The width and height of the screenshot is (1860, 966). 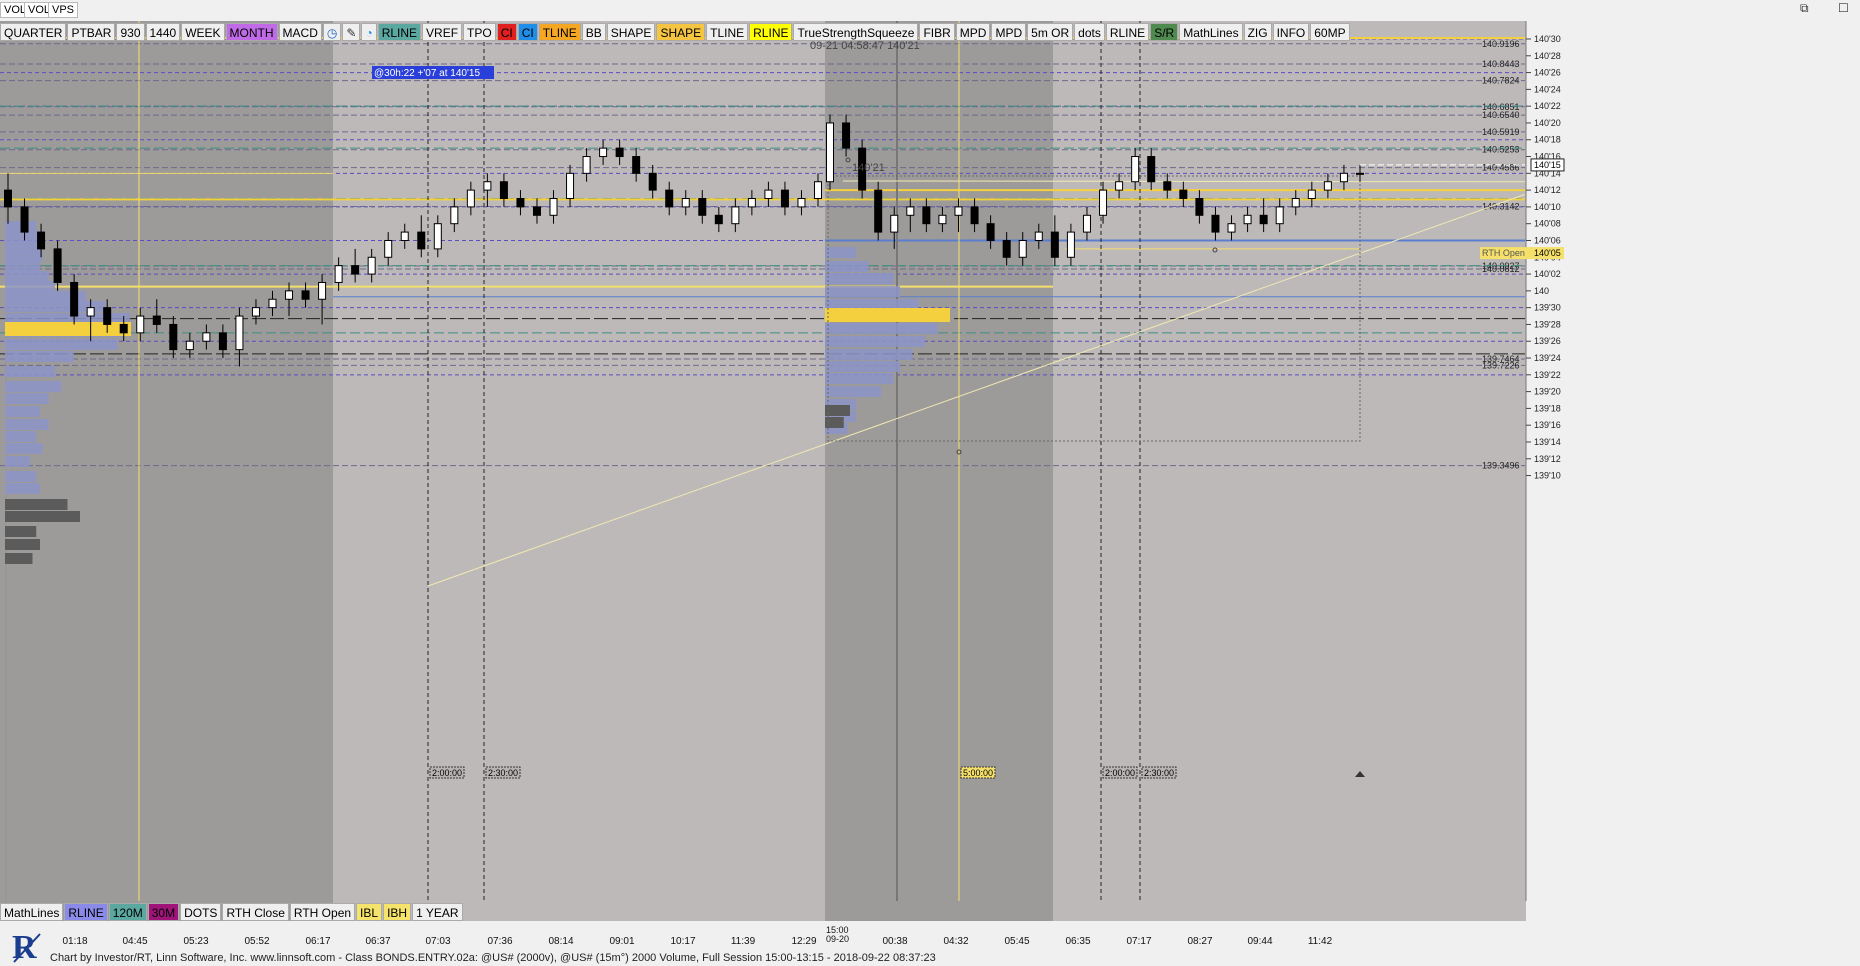 What do you see at coordinates (322, 912) in the screenshot?
I see `bottom-button-6: RTH Open` at bounding box center [322, 912].